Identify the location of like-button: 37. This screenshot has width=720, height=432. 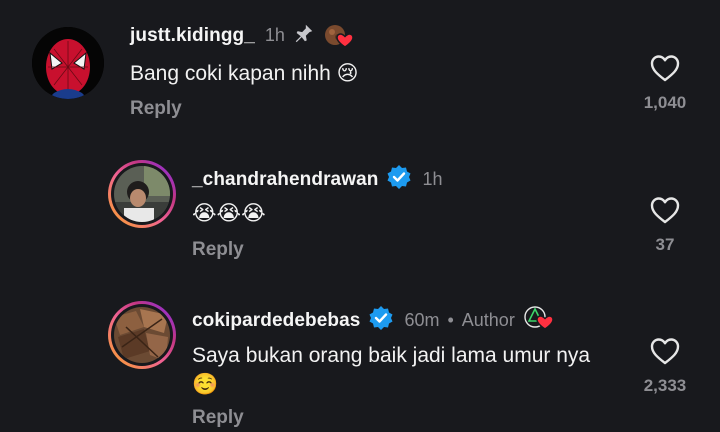
(665, 225).